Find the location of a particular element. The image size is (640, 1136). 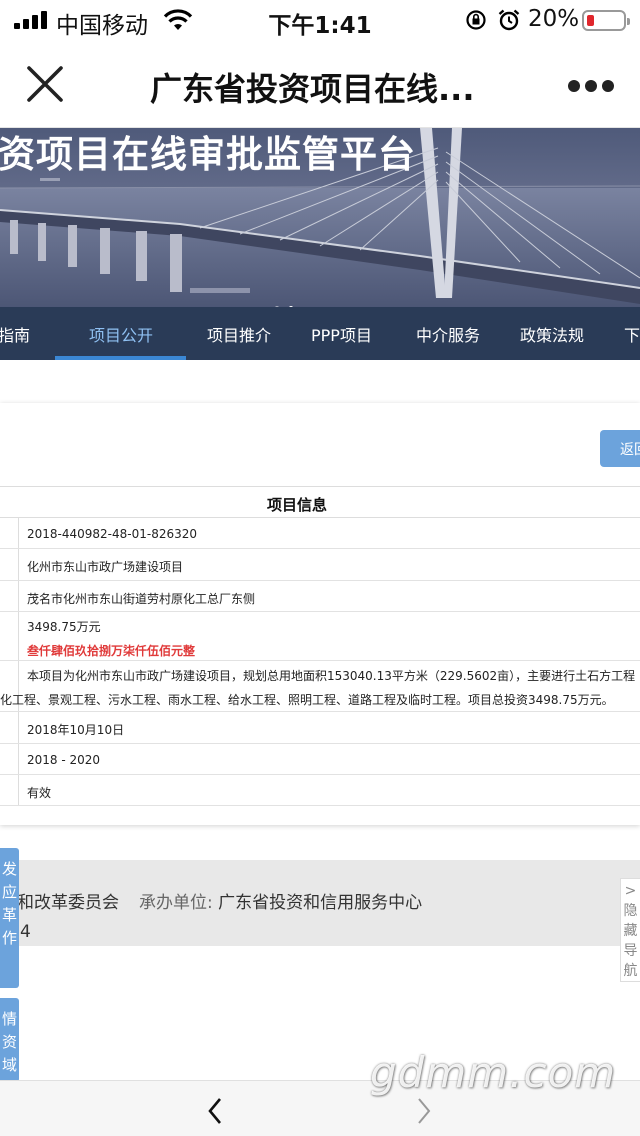

hide-nav-char: 藏 is located at coordinates (630, 931).